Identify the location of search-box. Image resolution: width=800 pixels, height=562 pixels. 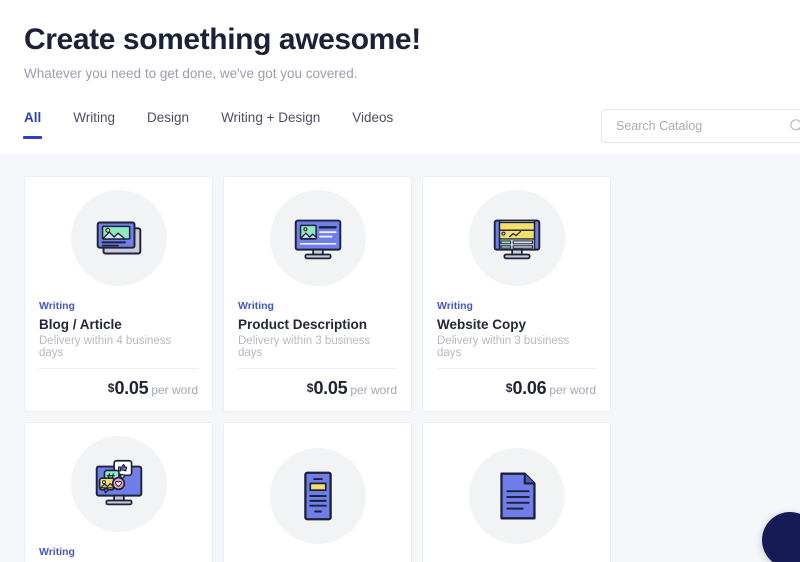
(700, 126).